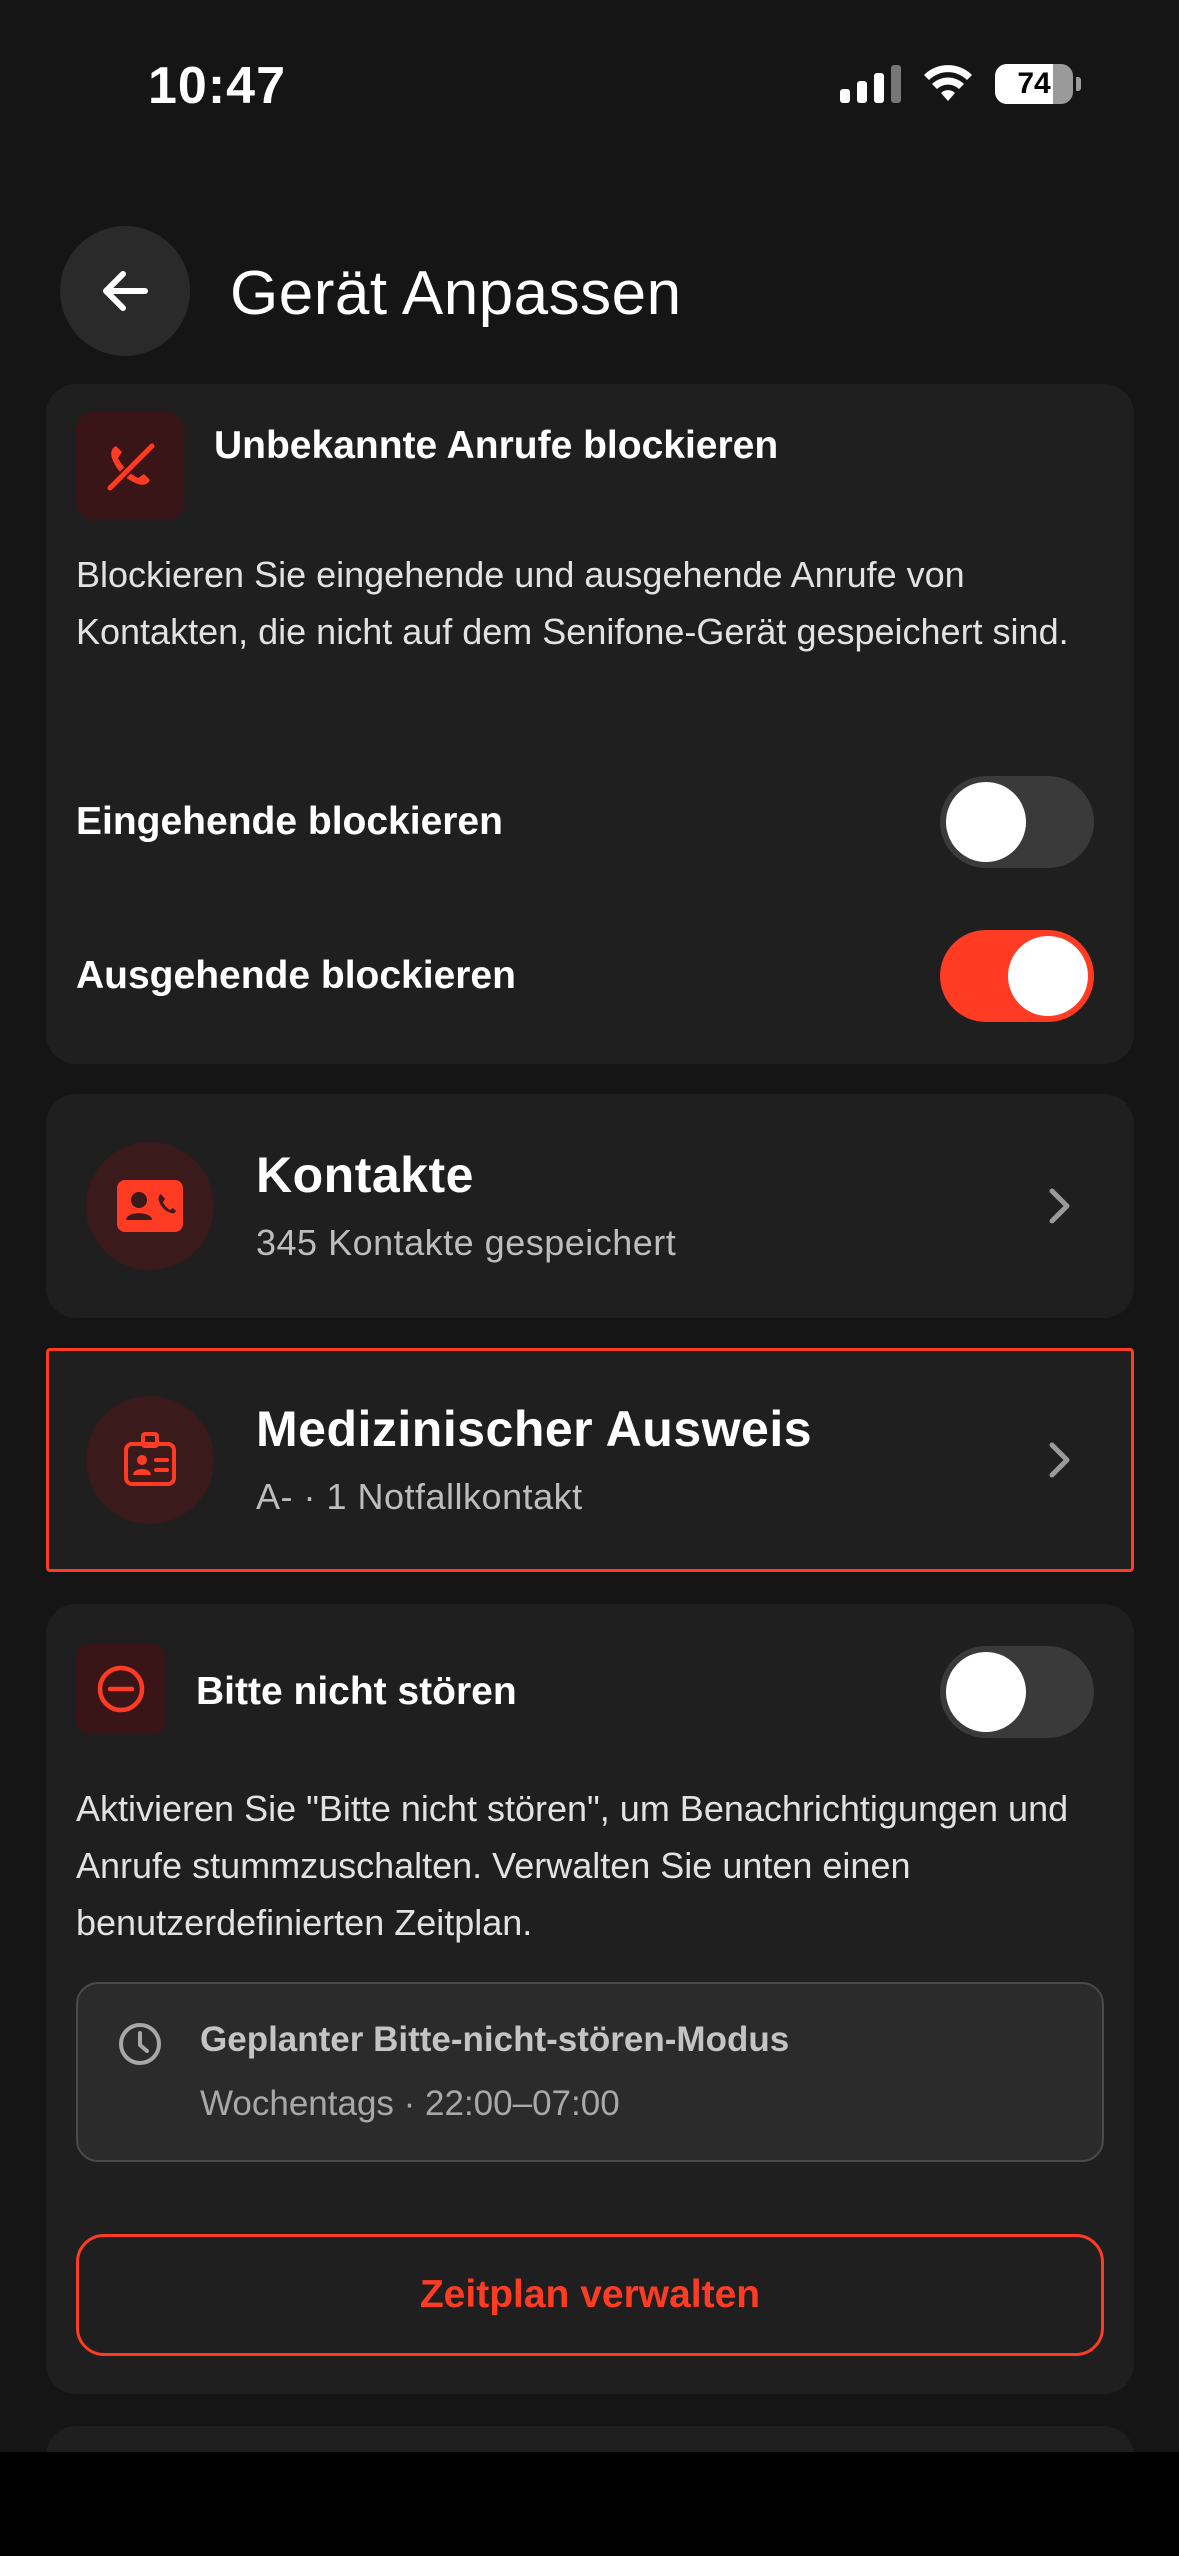 Image resolution: width=1179 pixels, height=2556 pixels. I want to click on incoming-block-toggle, so click(1017, 822).